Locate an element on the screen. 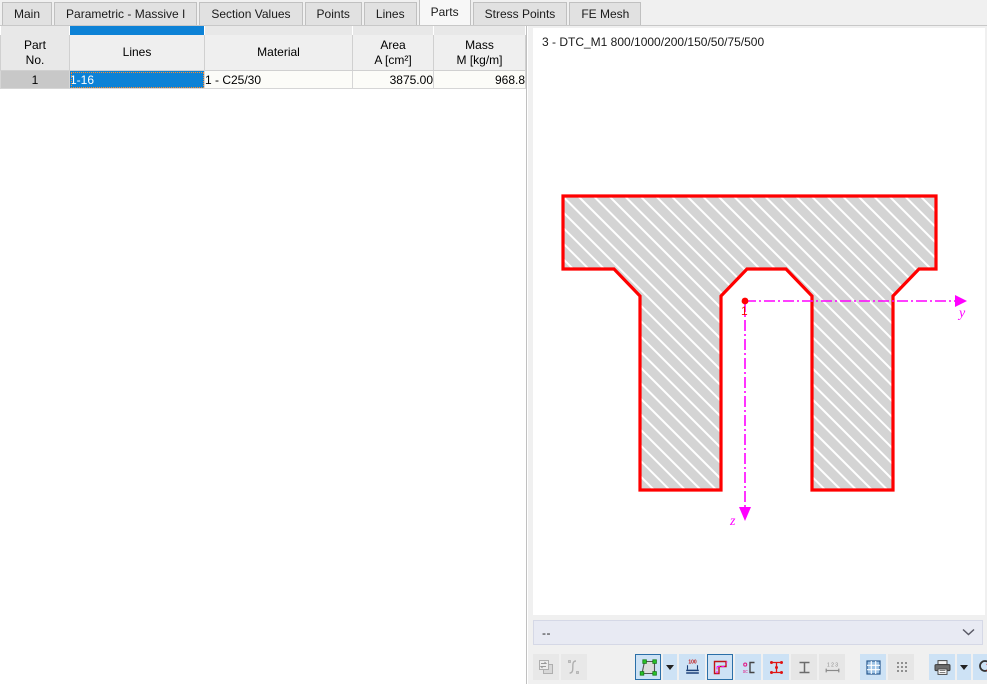  cell-material: 1 - C25/30 is located at coordinates (278, 79).